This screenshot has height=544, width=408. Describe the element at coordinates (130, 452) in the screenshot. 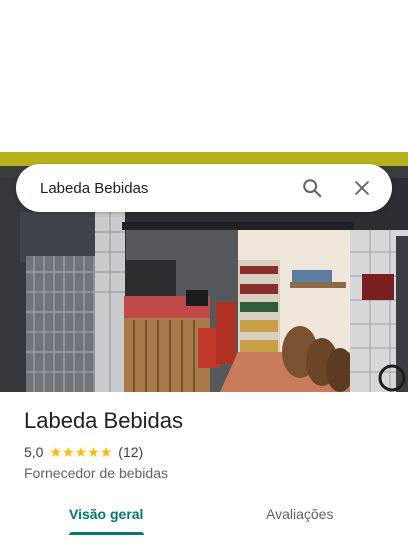

I see `review-count: (12)` at that location.